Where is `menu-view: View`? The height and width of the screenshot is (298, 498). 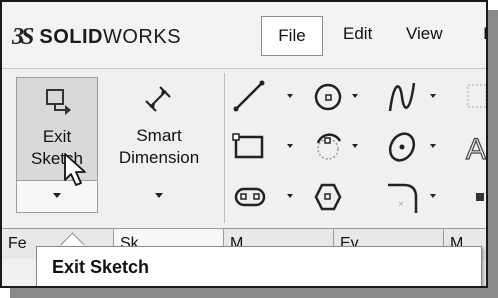
menu-view: View is located at coordinates (424, 34).